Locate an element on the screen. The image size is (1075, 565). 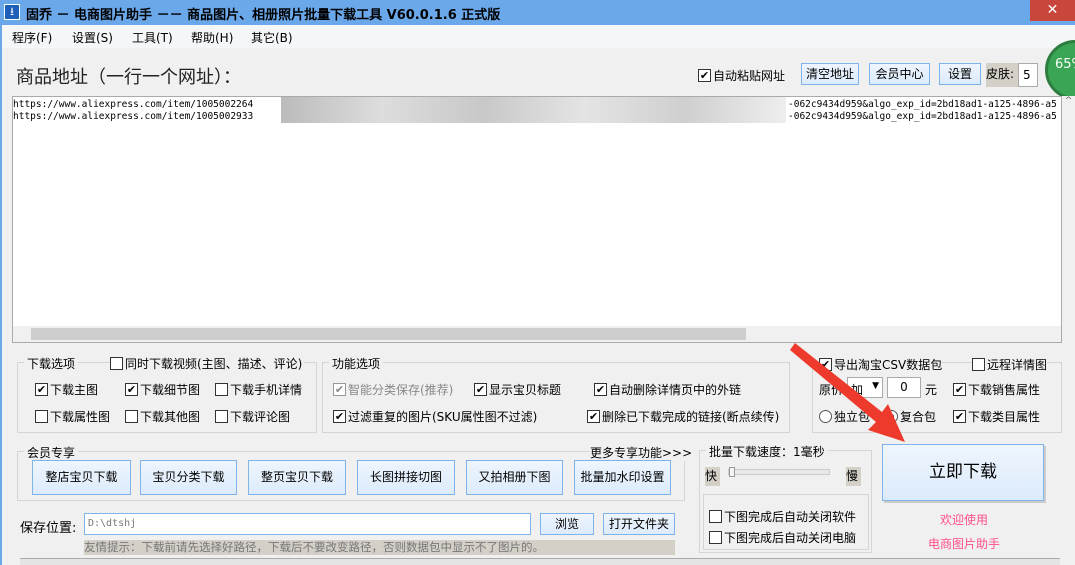
menu-program: 程序(F) is located at coordinates (32, 37).